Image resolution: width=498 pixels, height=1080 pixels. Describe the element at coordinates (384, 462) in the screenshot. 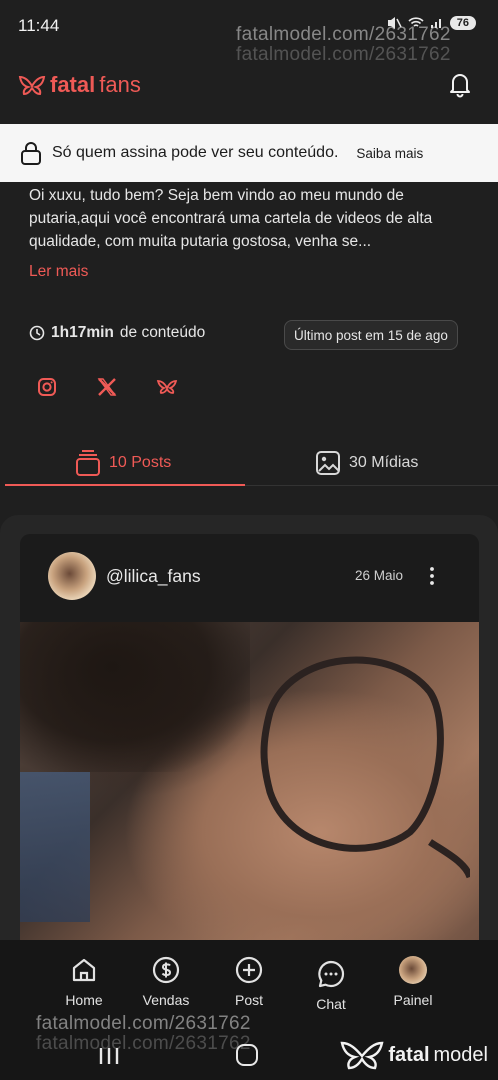

I see `tab-media-label: 30 Mídias` at that location.